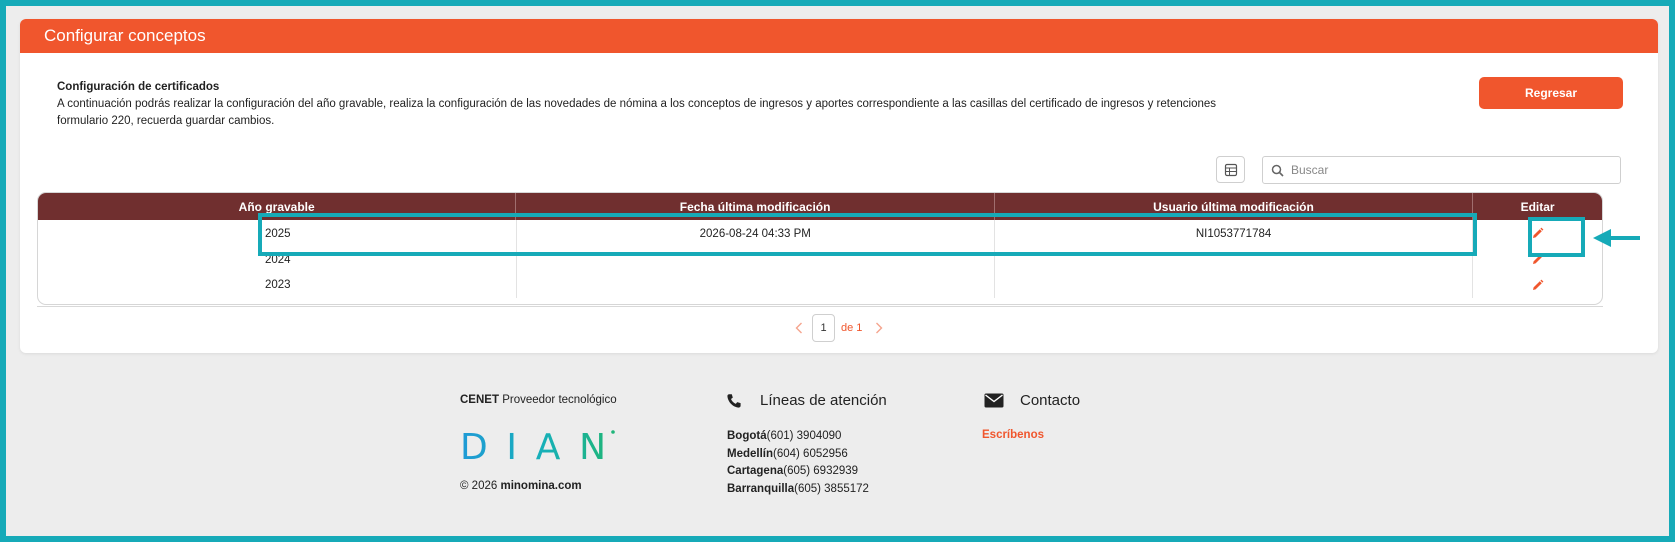  Describe the element at coordinates (859, 328) in the screenshot. I see `pagination-total: 1` at that location.